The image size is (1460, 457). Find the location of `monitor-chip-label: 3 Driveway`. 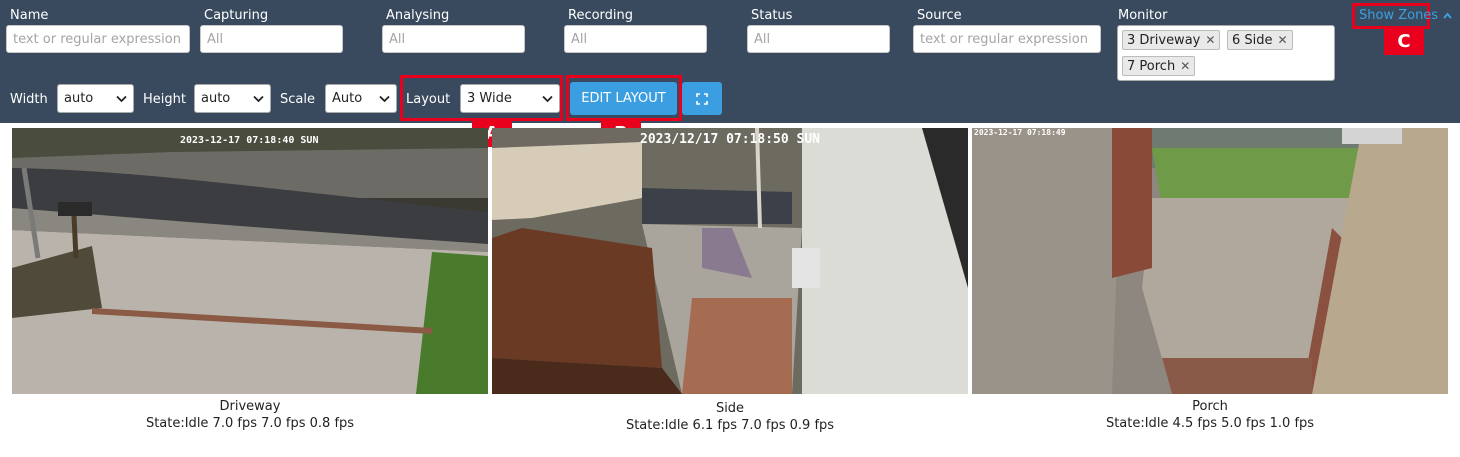

monitor-chip-label: 3 Driveway is located at coordinates (1164, 40).